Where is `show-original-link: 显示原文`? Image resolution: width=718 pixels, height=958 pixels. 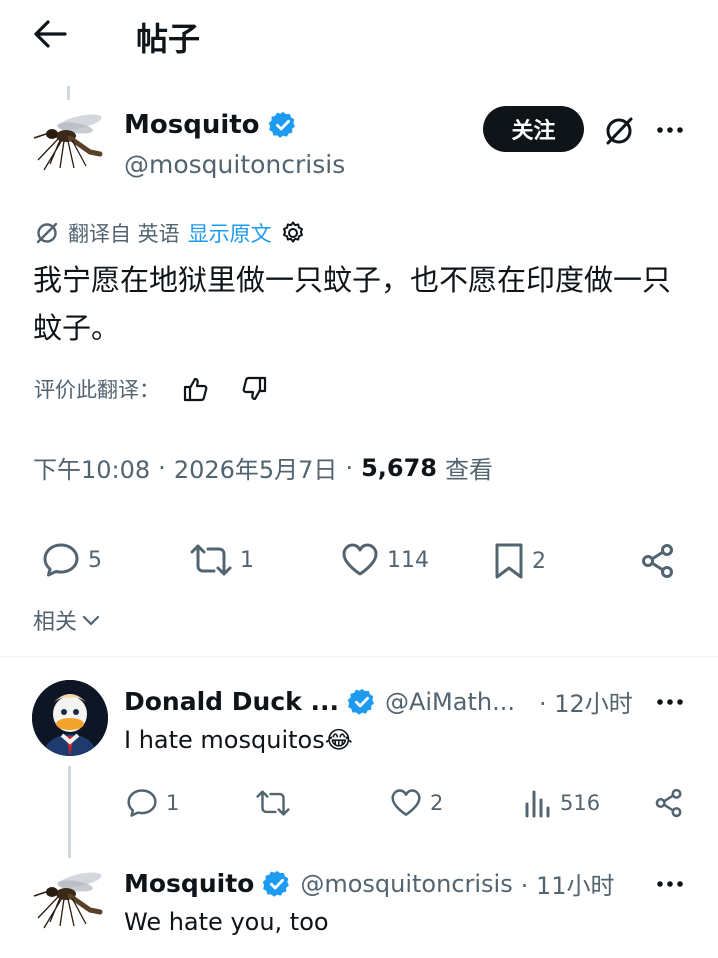 show-original-link: 显示原文 is located at coordinates (230, 233).